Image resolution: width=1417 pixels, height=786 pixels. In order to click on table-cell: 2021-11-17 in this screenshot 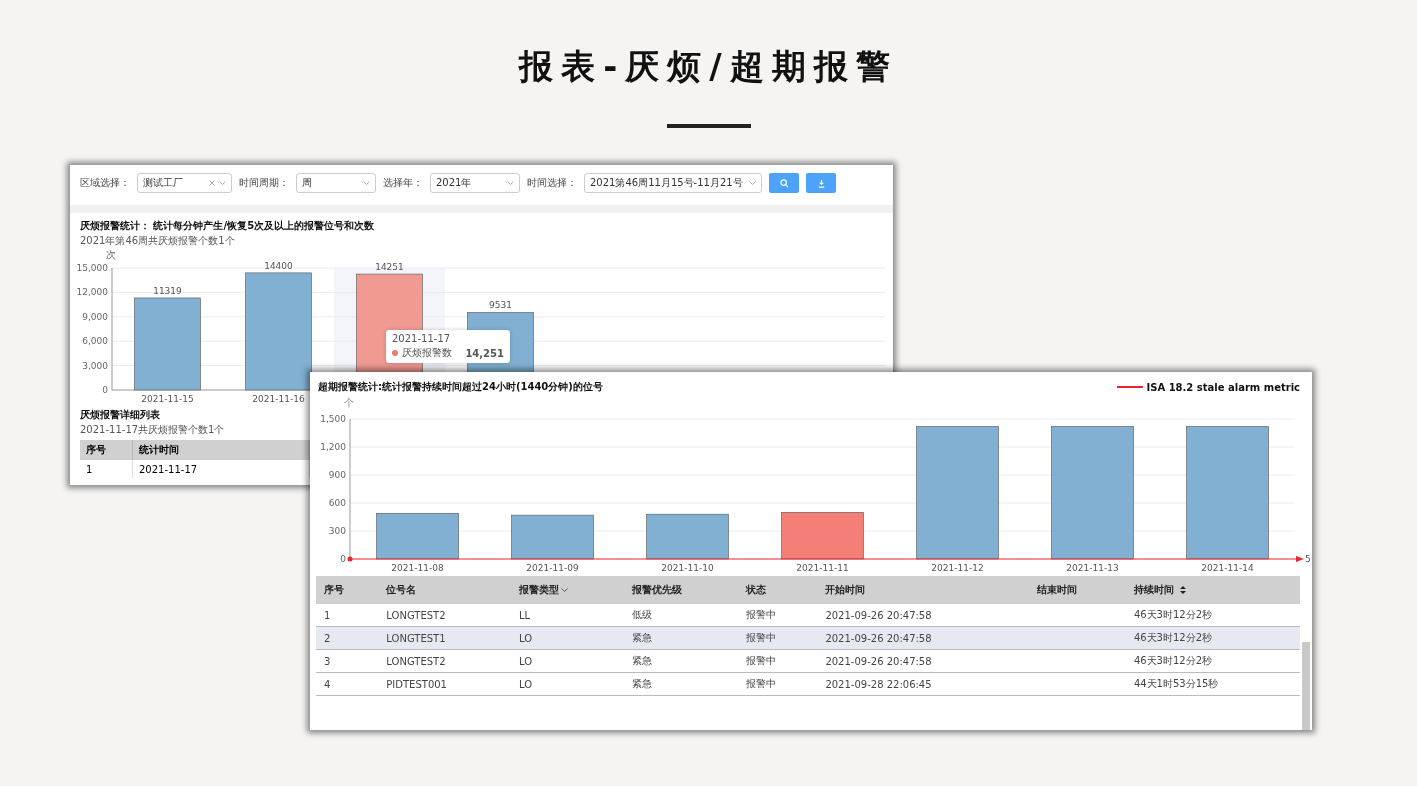, I will do `click(221, 469)`.